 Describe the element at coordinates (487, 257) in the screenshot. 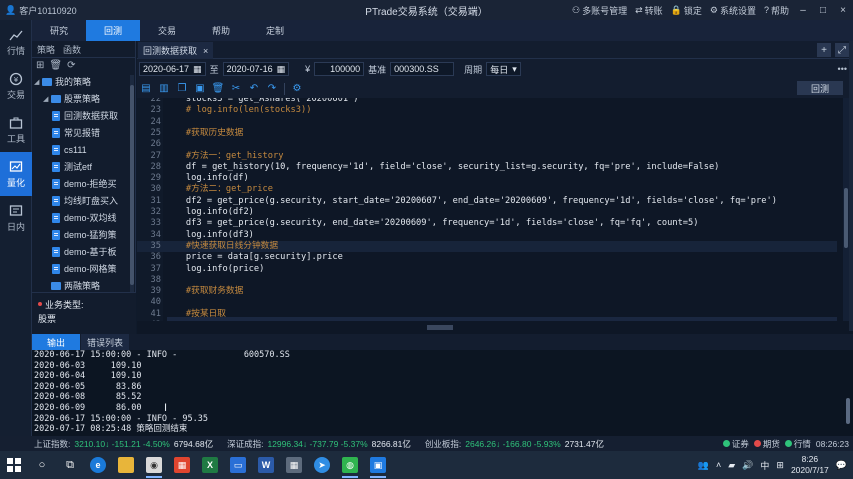

I see `code-line: 36 price = data[g.security].price` at that location.